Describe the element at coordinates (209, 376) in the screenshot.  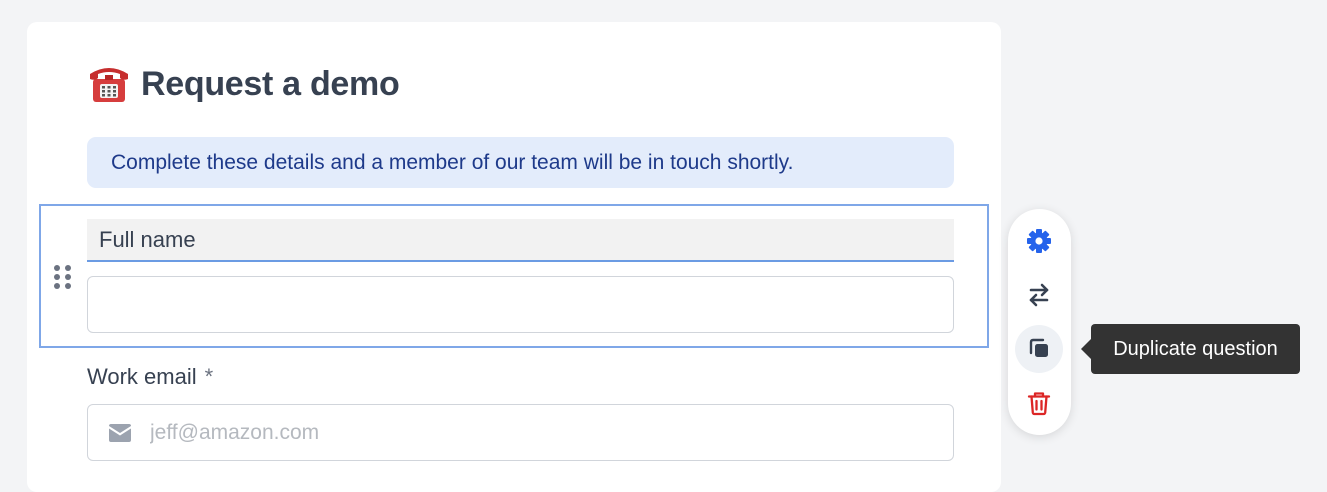
I see `required-marker: *` at that location.